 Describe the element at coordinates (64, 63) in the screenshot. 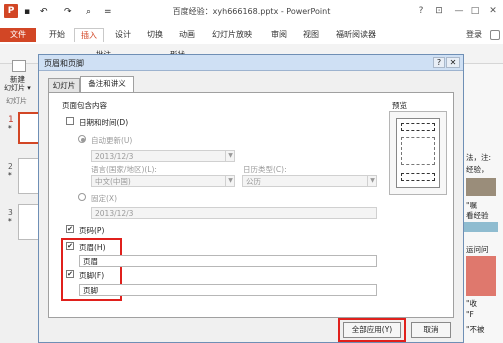

I see `dialog-title: 页眉和页脚` at that location.